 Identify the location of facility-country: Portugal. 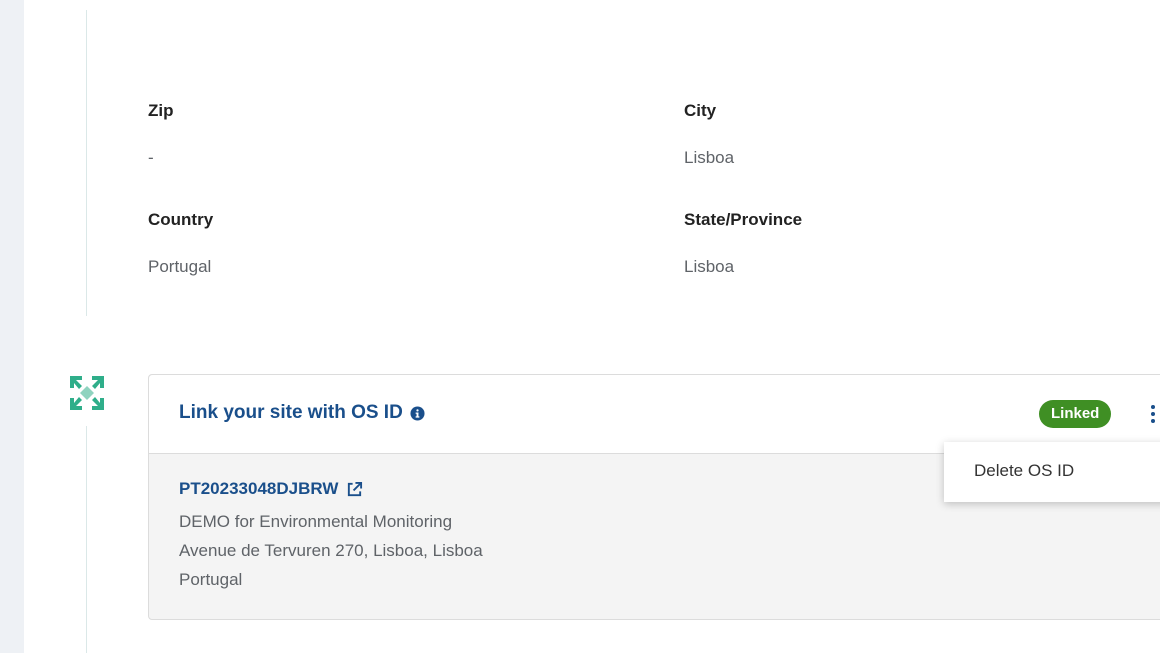
(211, 579).